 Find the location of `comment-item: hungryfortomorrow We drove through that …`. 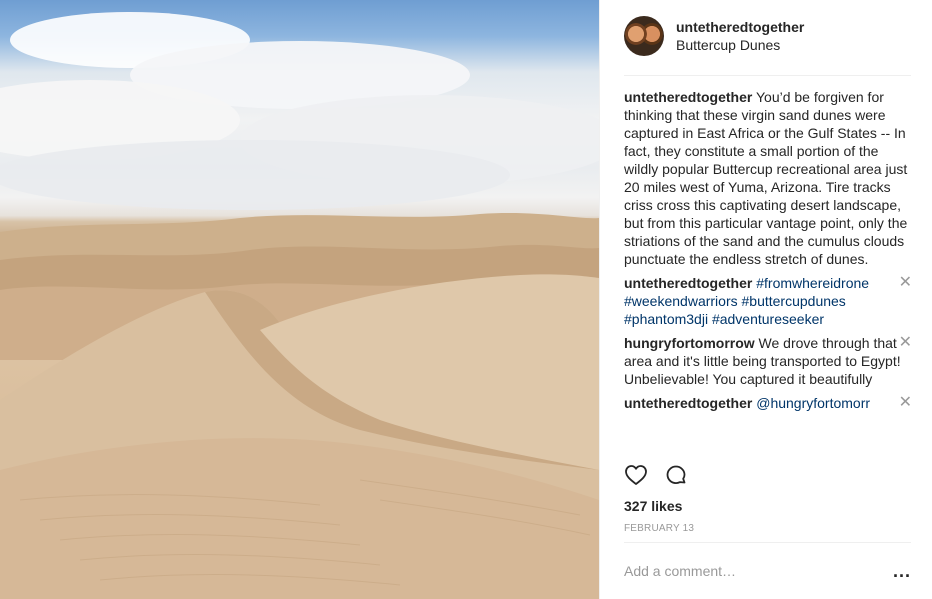

comment-item: hungryfortomorrow We drove through that … is located at coordinates (769, 361).